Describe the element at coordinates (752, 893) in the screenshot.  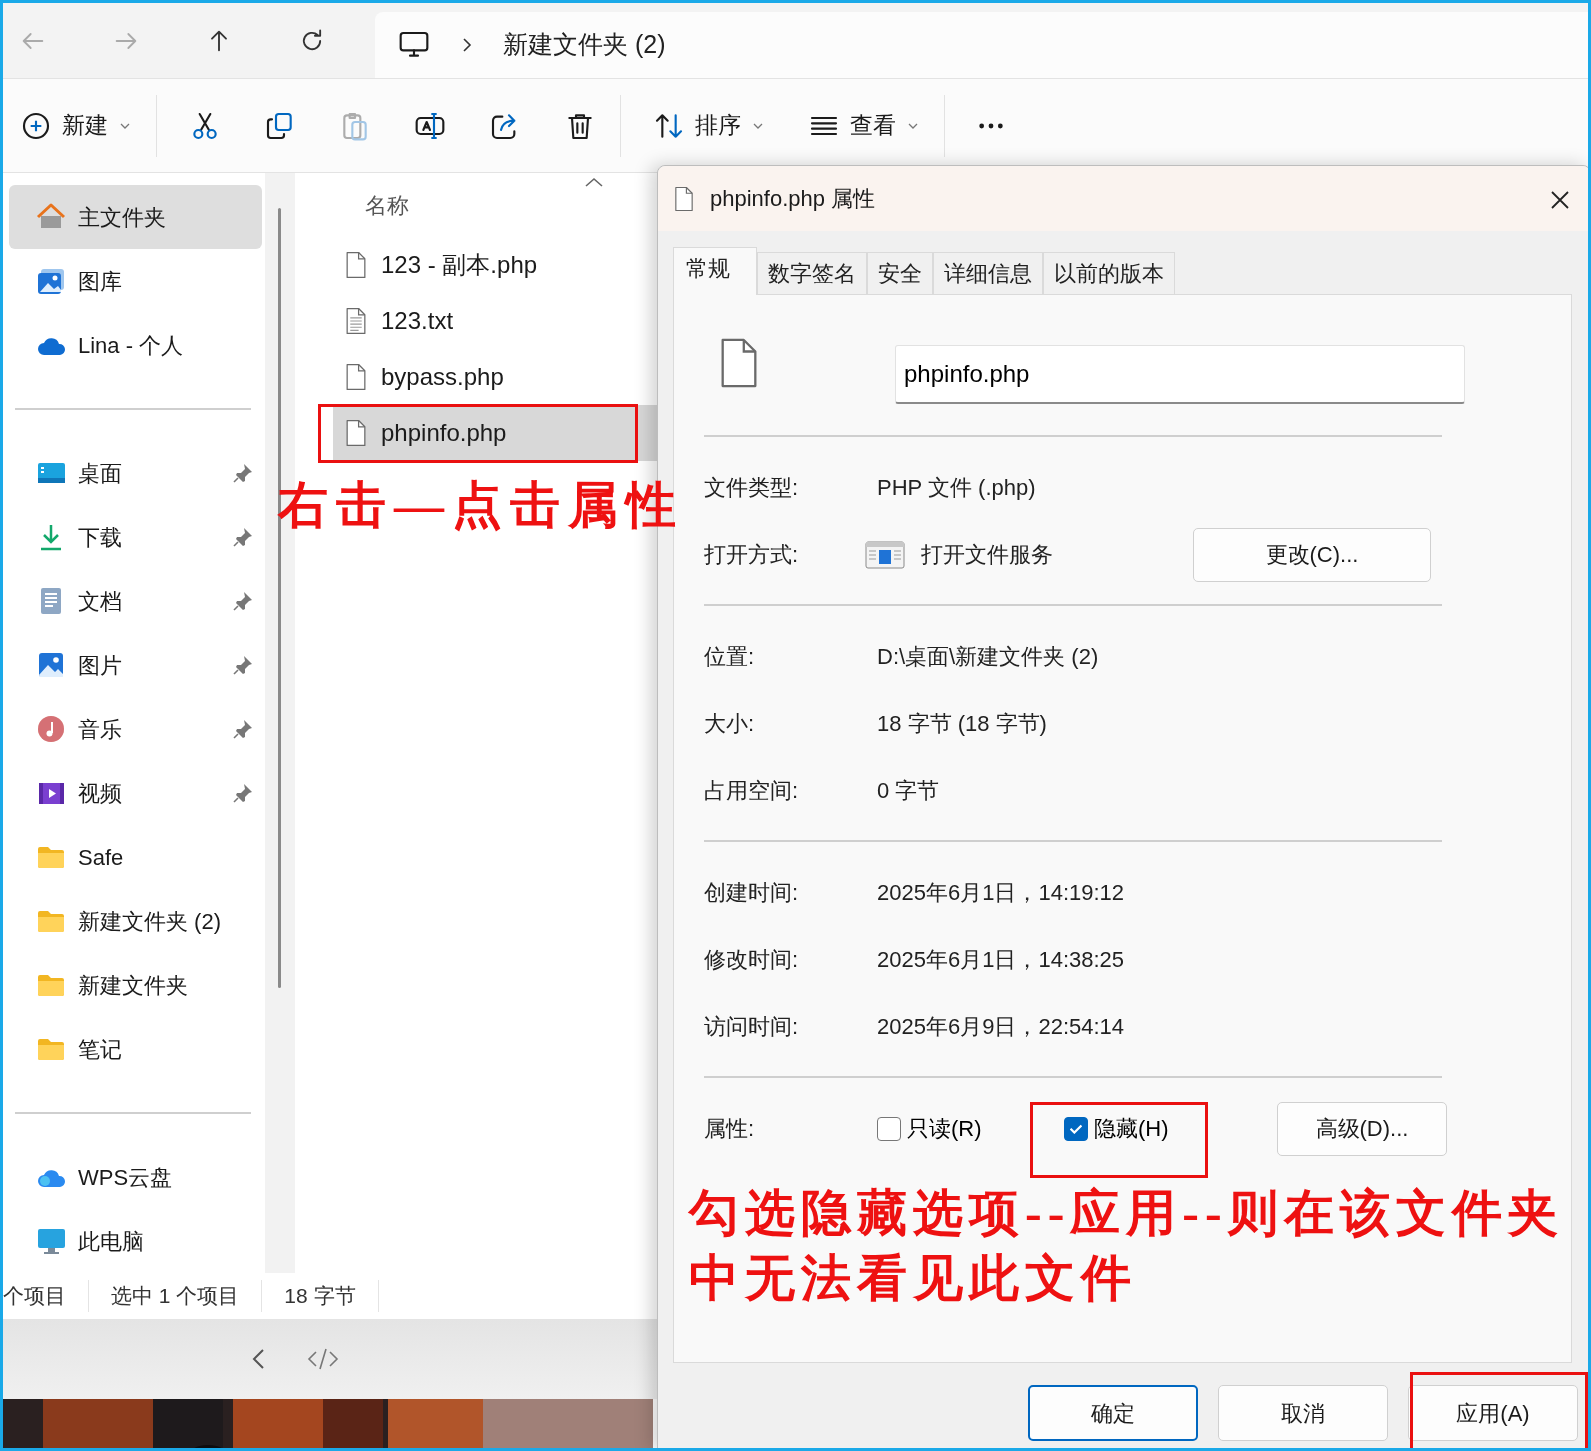
I see `field-label: 创建时间:` at that location.